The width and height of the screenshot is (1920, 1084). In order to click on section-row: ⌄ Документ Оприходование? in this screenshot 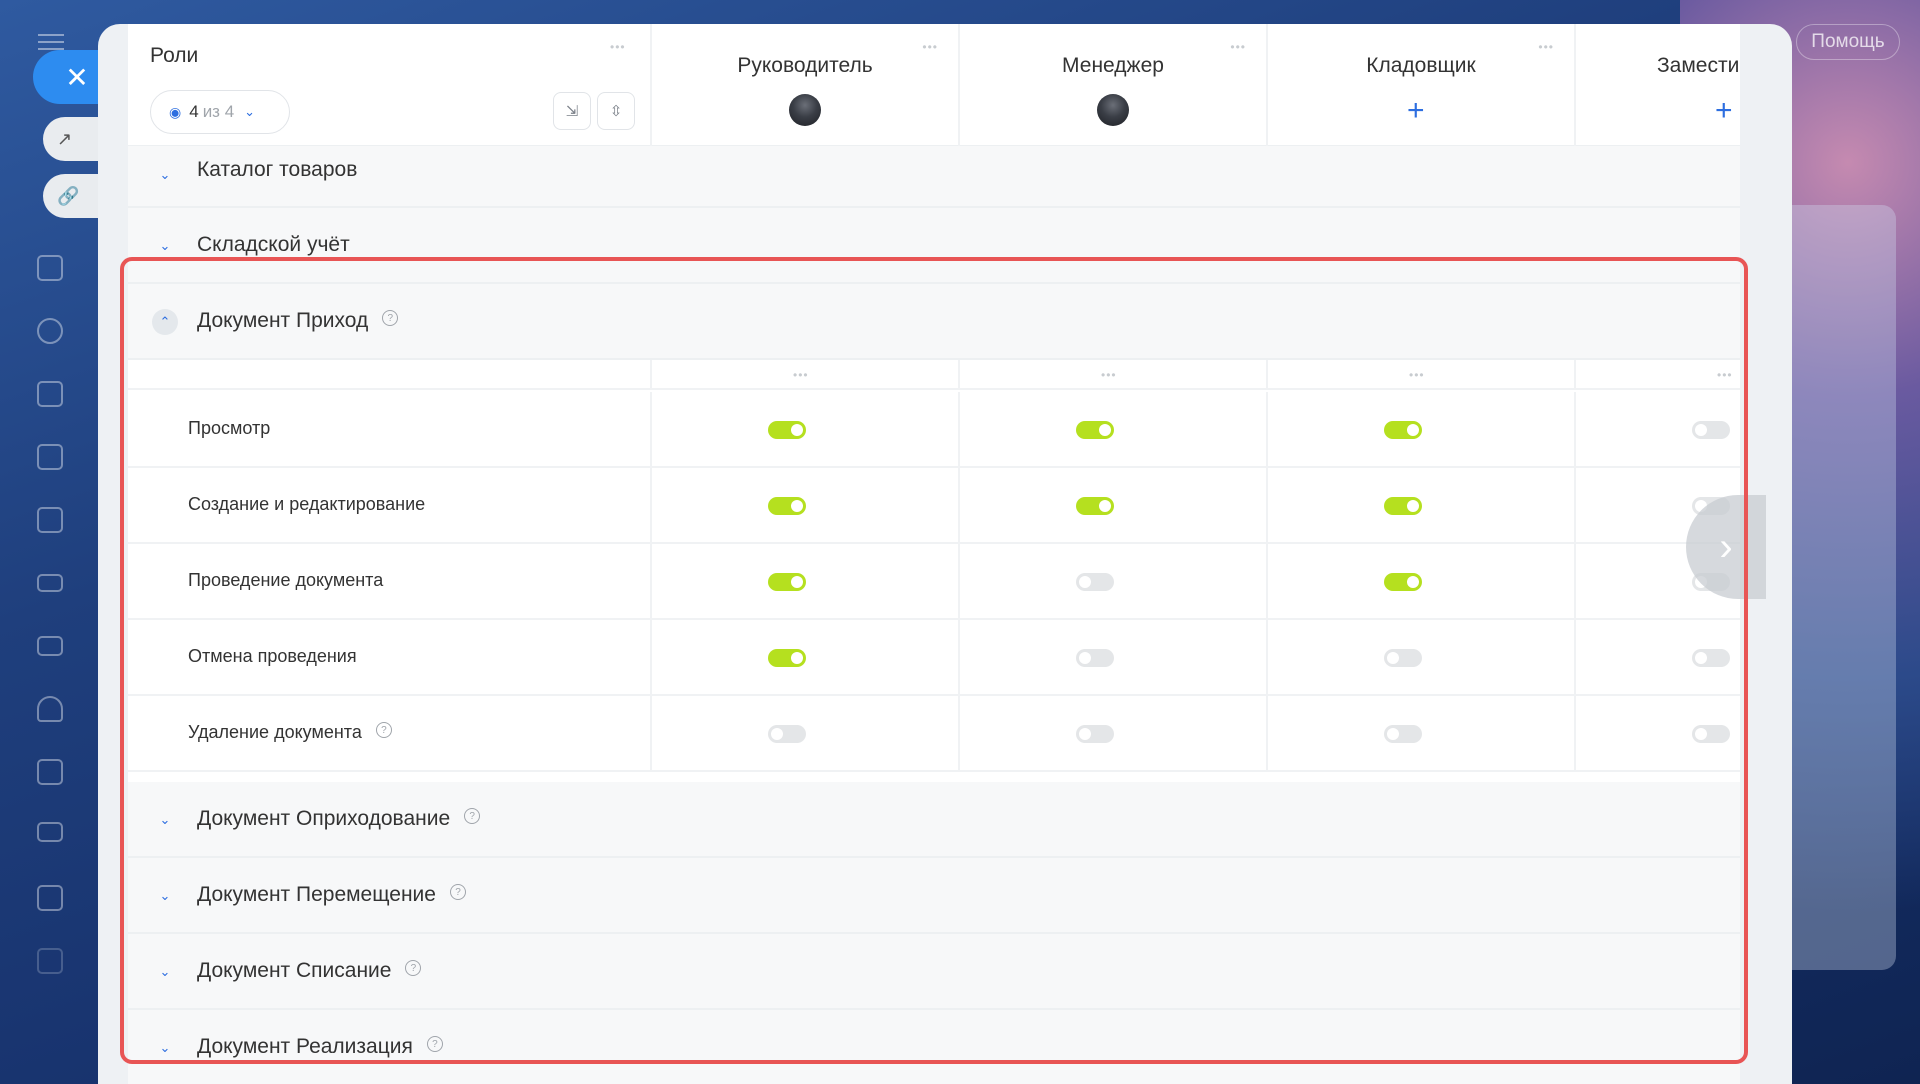, I will do `click(934, 820)`.